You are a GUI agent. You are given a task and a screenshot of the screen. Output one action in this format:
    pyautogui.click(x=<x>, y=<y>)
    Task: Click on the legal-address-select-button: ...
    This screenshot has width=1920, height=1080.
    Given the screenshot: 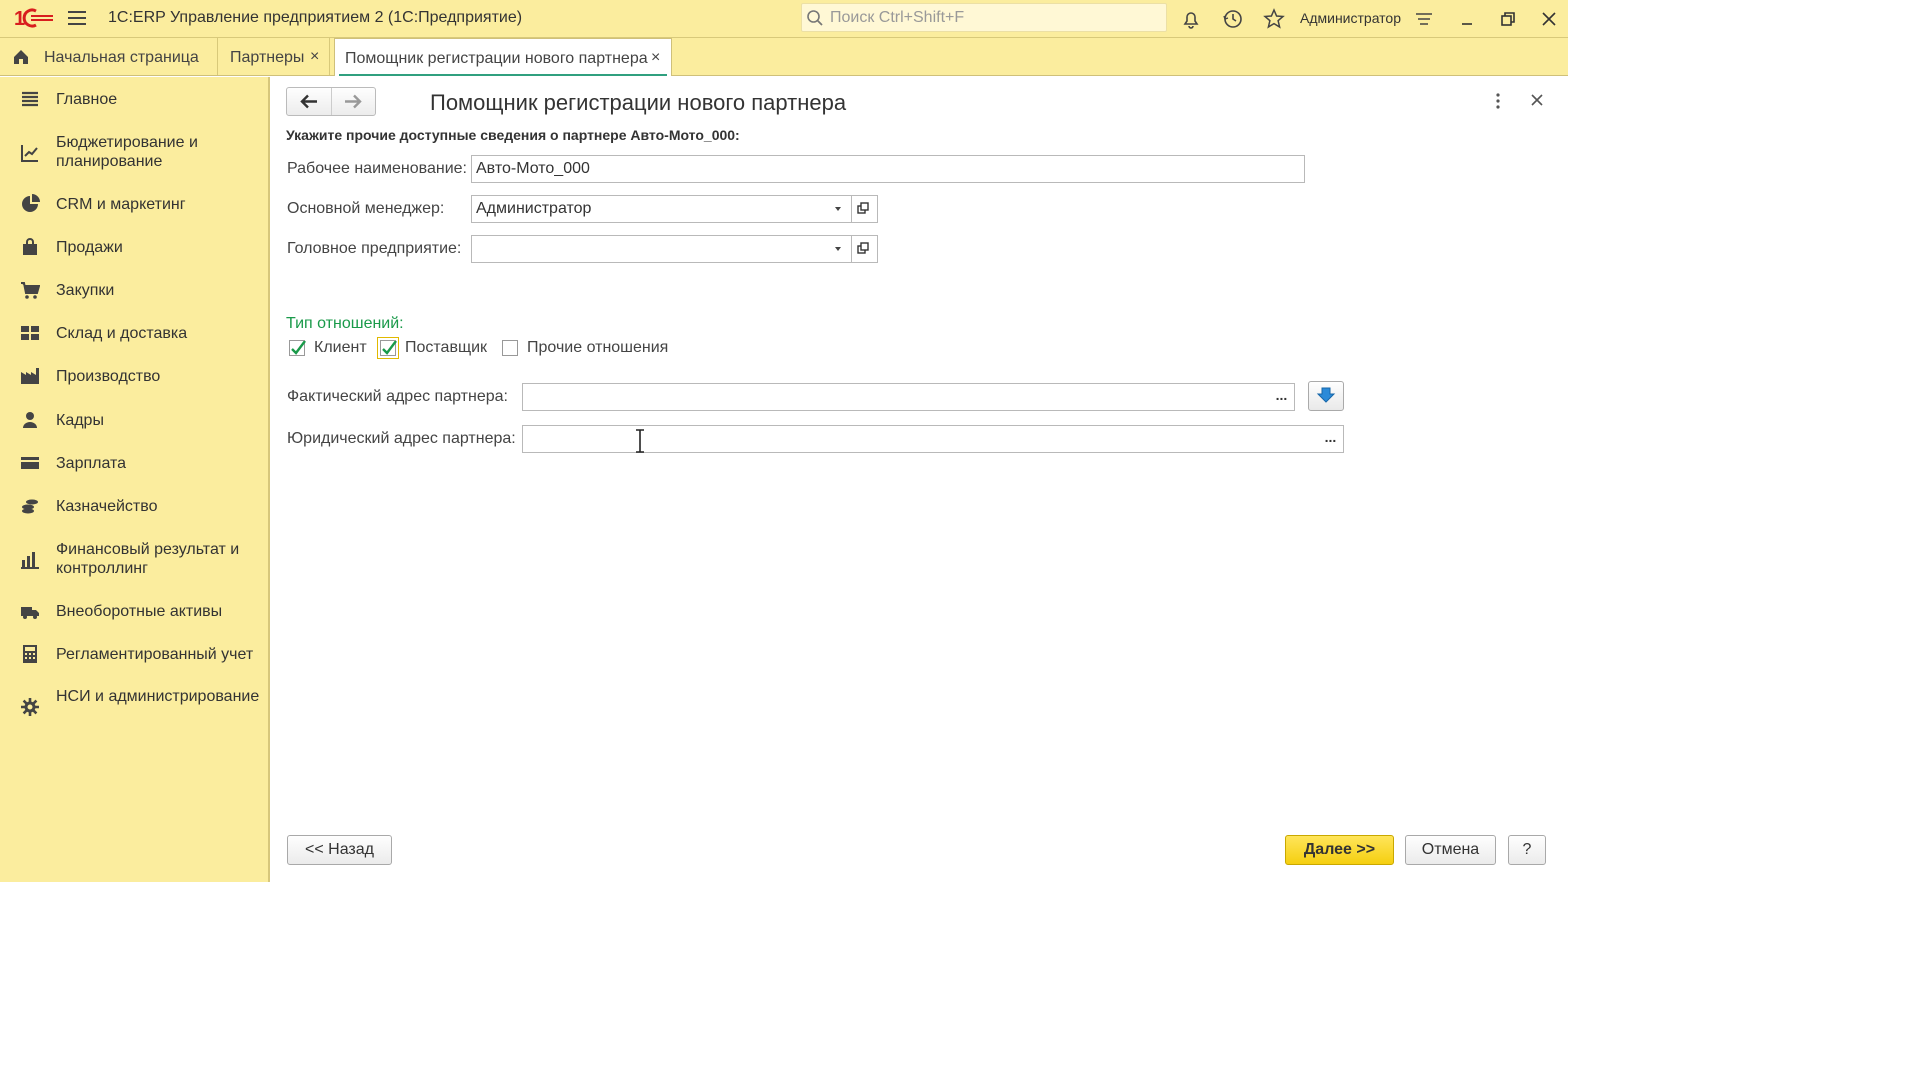 What is the action you would take?
    pyautogui.click(x=1331, y=439)
    